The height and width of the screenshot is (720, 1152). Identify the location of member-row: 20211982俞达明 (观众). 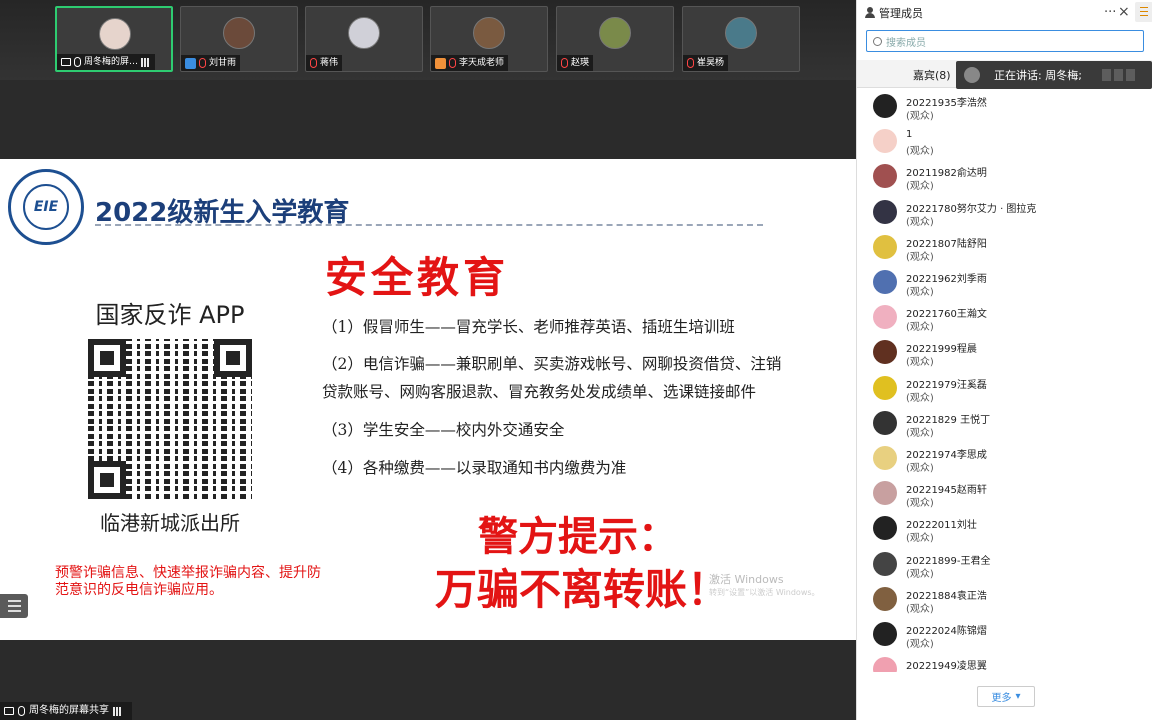
(1004, 177).